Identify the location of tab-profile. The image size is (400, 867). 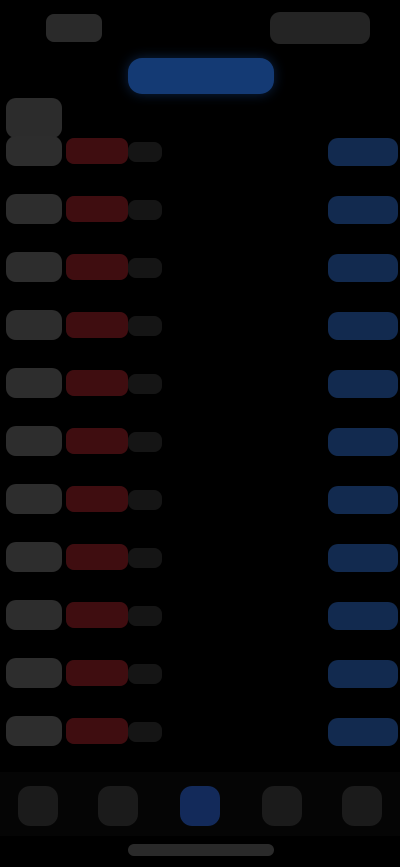
(362, 806).